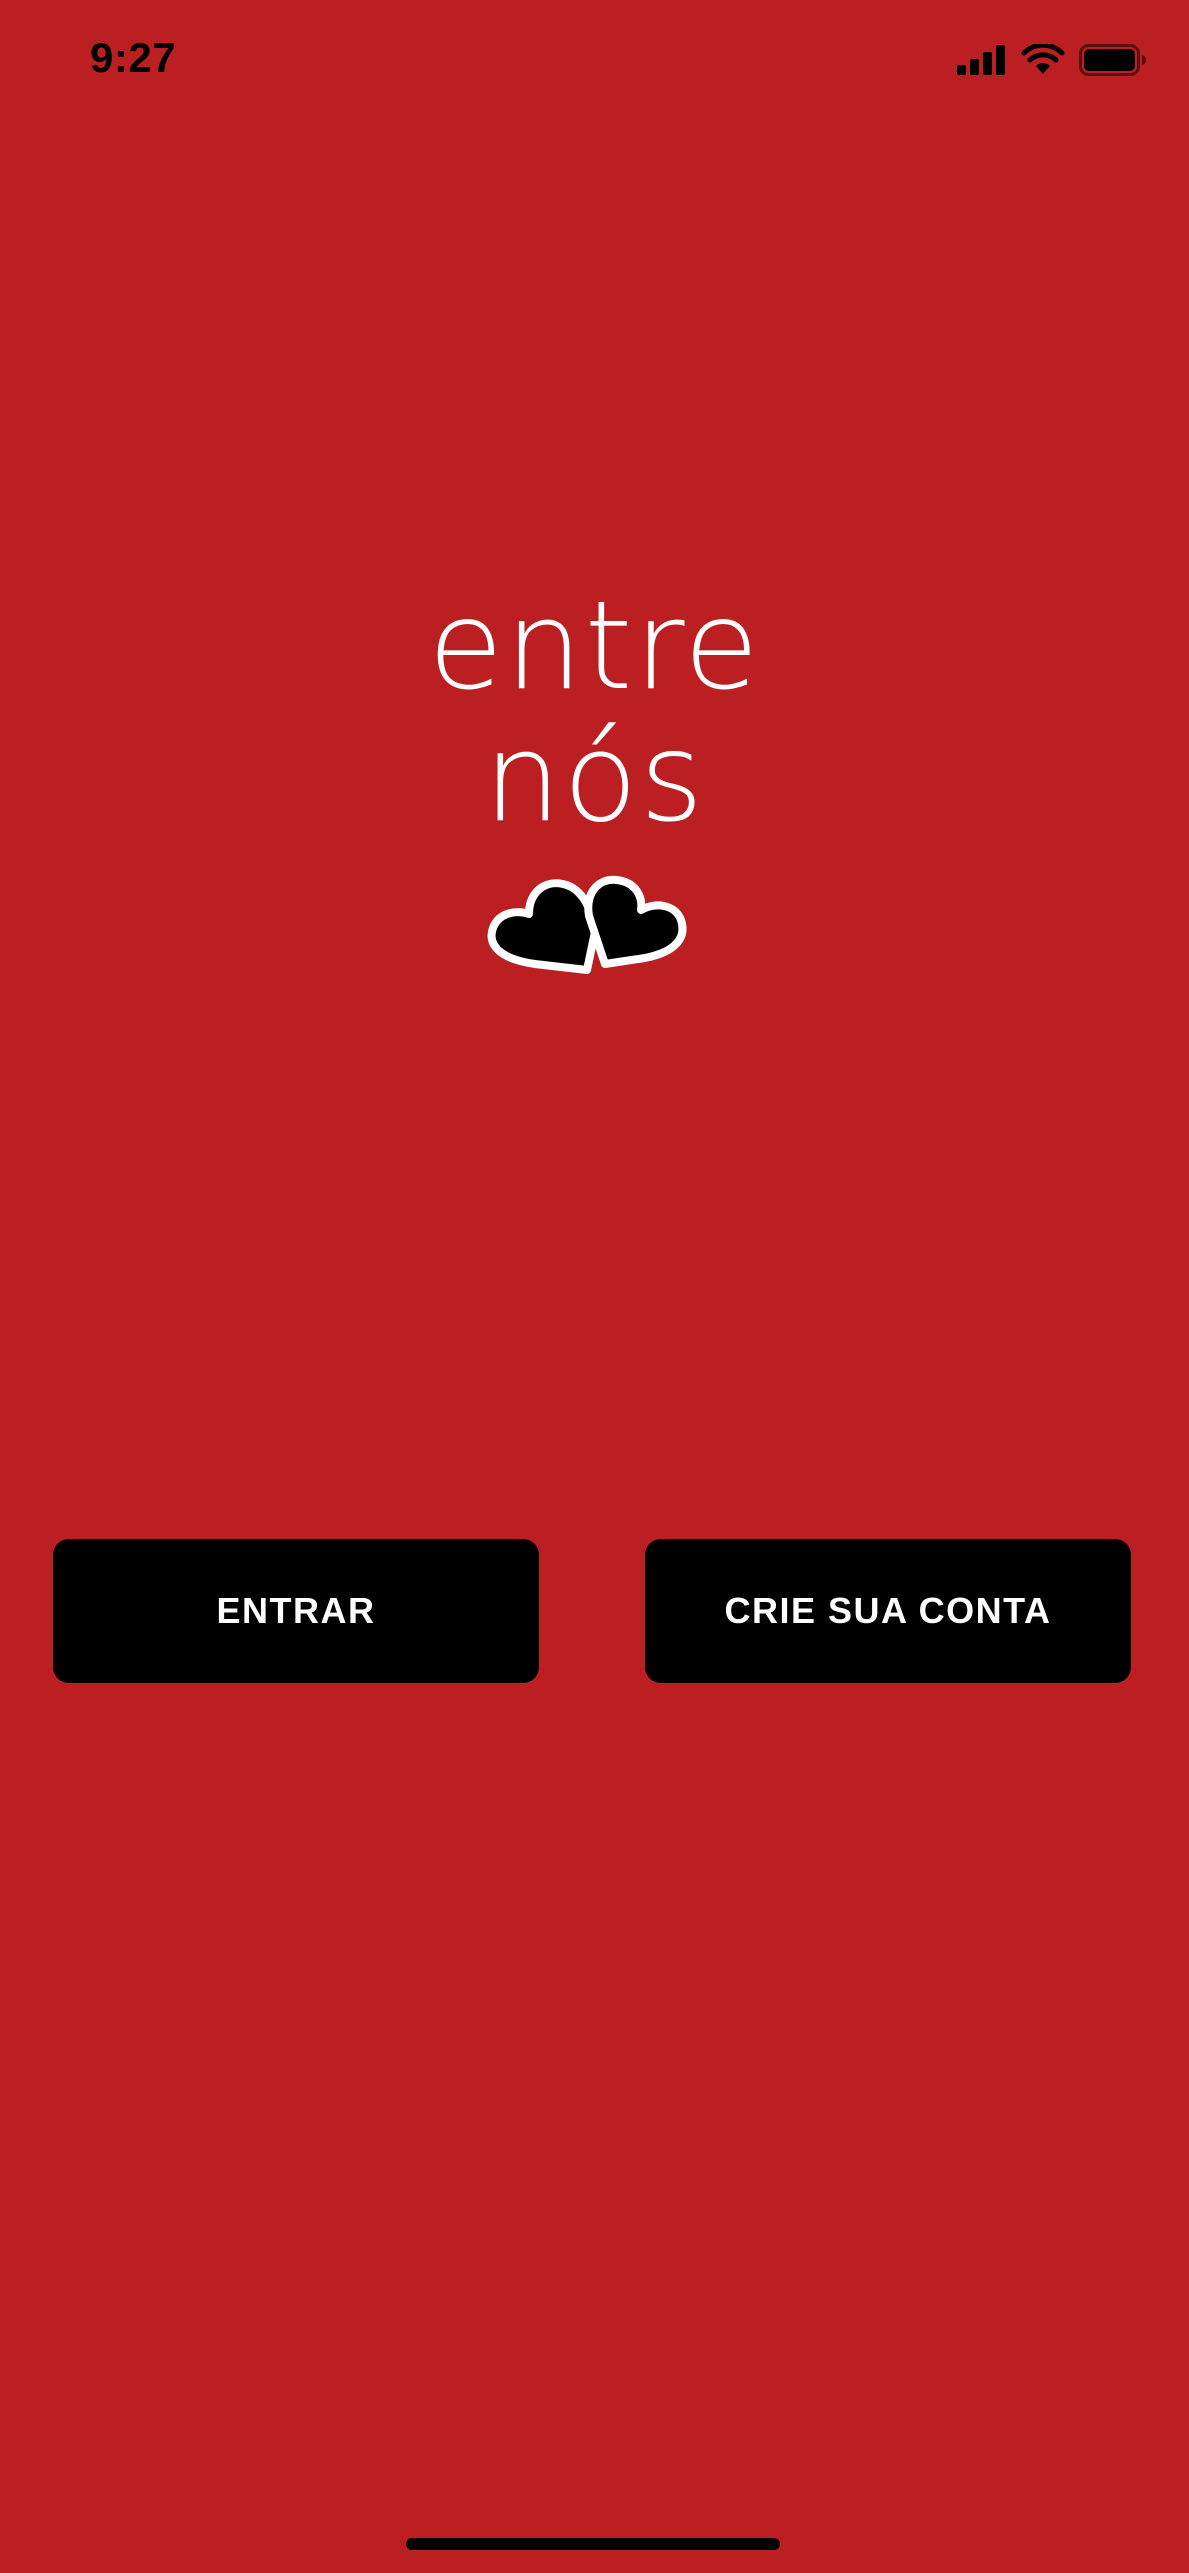 This screenshot has width=1189, height=2573. Describe the element at coordinates (594, 778) in the screenshot. I see `logo-text-line2: nós` at that location.